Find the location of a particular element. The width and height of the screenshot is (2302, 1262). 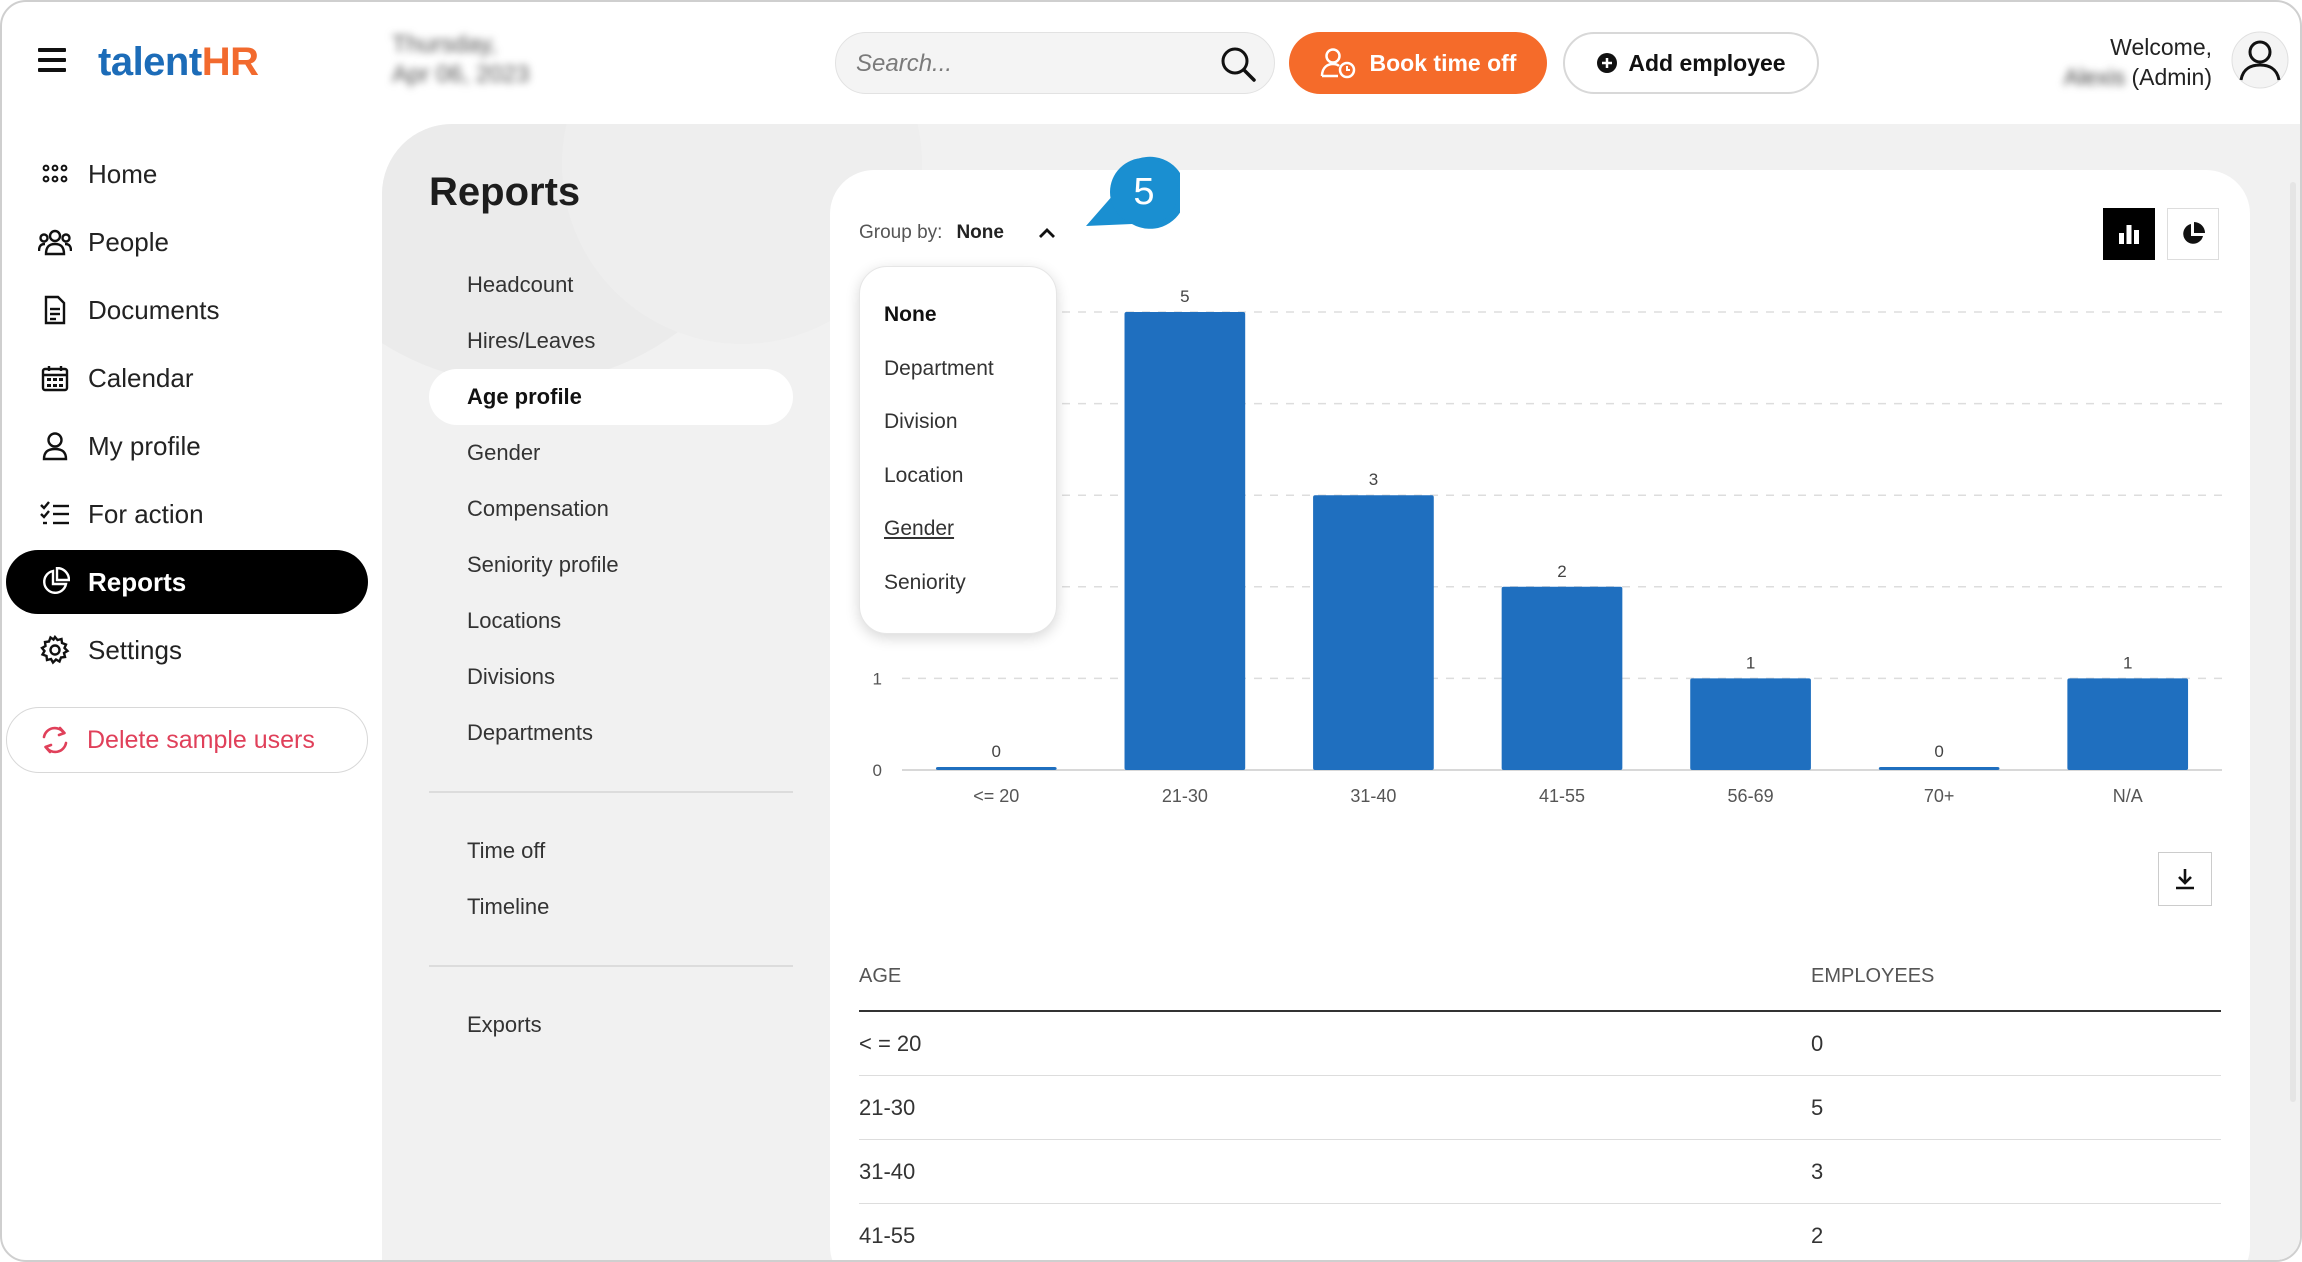

sidebar-item-my-profile: My profile is located at coordinates (187, 446).